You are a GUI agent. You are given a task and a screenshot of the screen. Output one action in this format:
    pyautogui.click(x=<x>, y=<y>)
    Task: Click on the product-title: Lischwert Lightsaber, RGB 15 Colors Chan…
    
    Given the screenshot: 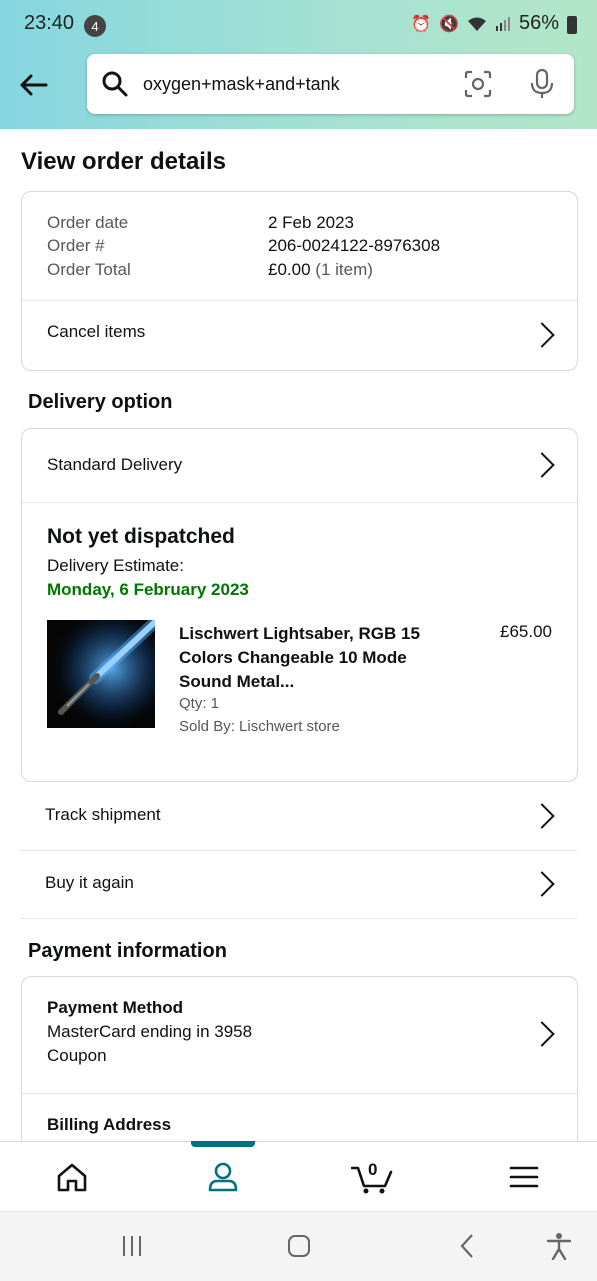 What is the action you would take?
    pyautogui.click(x=309, y=658)
    